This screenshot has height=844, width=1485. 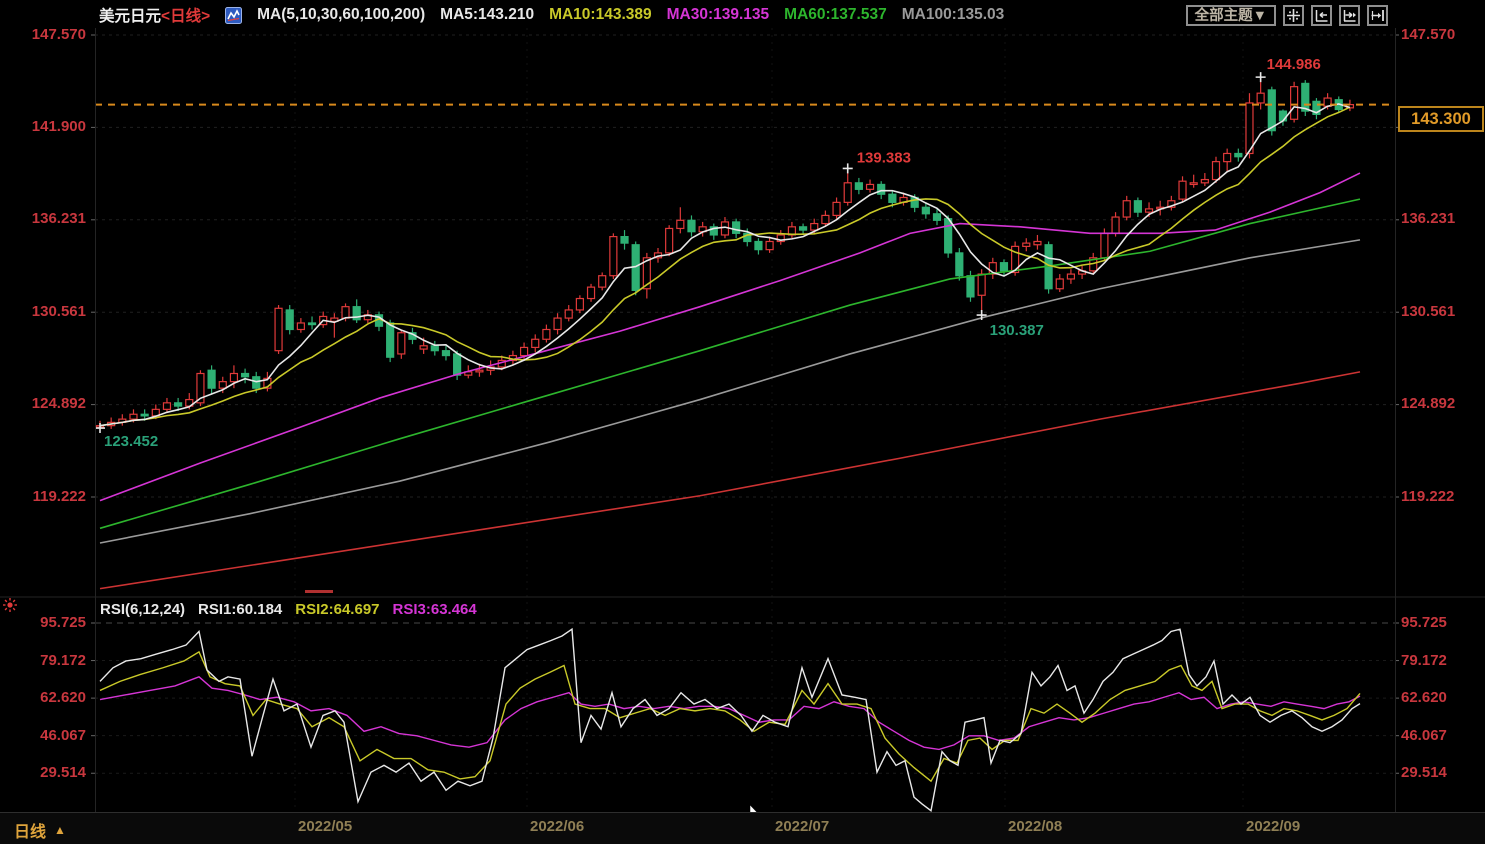 What do you see at coordinates (1349, 15) in the screenshot?
I see `scroll-right-icon` at bounding box center [1349, 15].